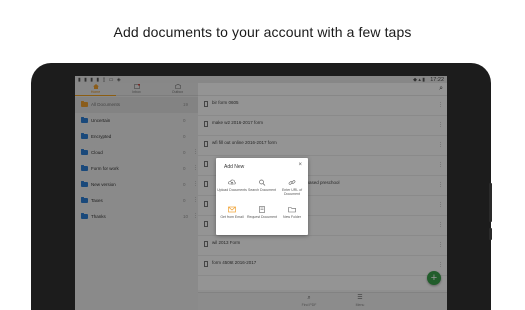 Image resolution: width=525 pixels, height=310 pixels. Describe the element at coordinates (261, 190) in the screenshot. I see `option-label: Search Document` at that location.